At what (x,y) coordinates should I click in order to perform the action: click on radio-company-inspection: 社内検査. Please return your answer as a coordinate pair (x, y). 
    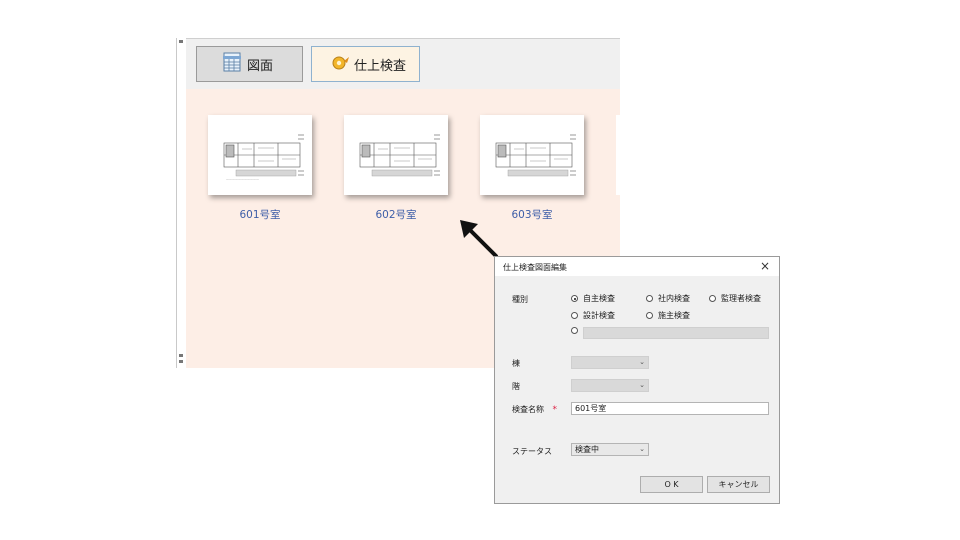
    Looking at the image, I should click on (668, 298).